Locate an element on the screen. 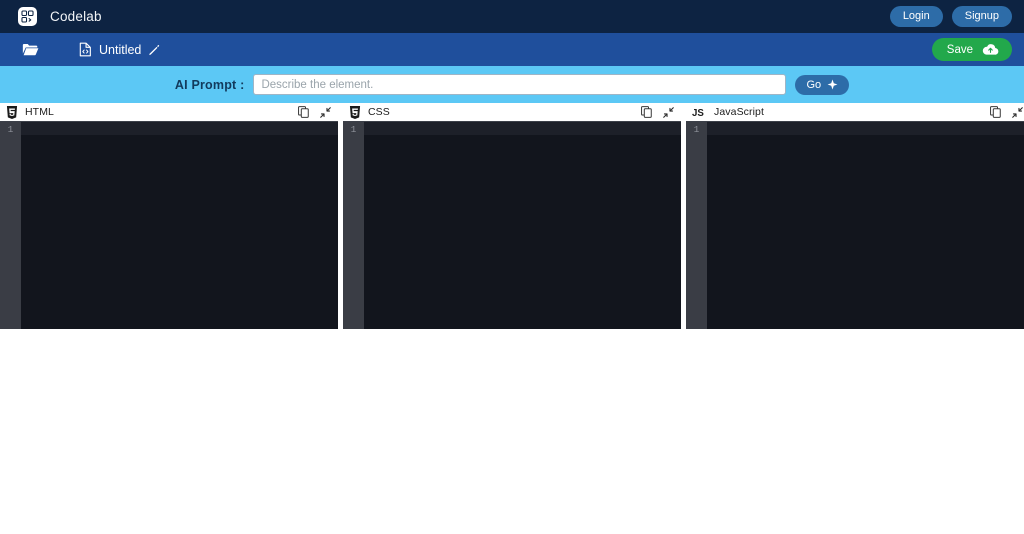 This screenshot has width=1024, height=534. line-numbers-javascript: 1 is located at coordinates (696, 225).